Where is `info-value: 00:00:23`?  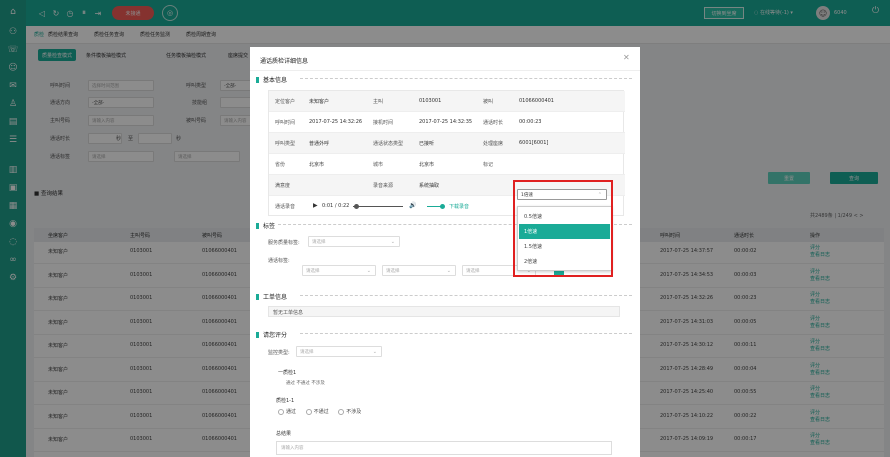 info-value: 00:00:23 is located at coordinates (530, 122).